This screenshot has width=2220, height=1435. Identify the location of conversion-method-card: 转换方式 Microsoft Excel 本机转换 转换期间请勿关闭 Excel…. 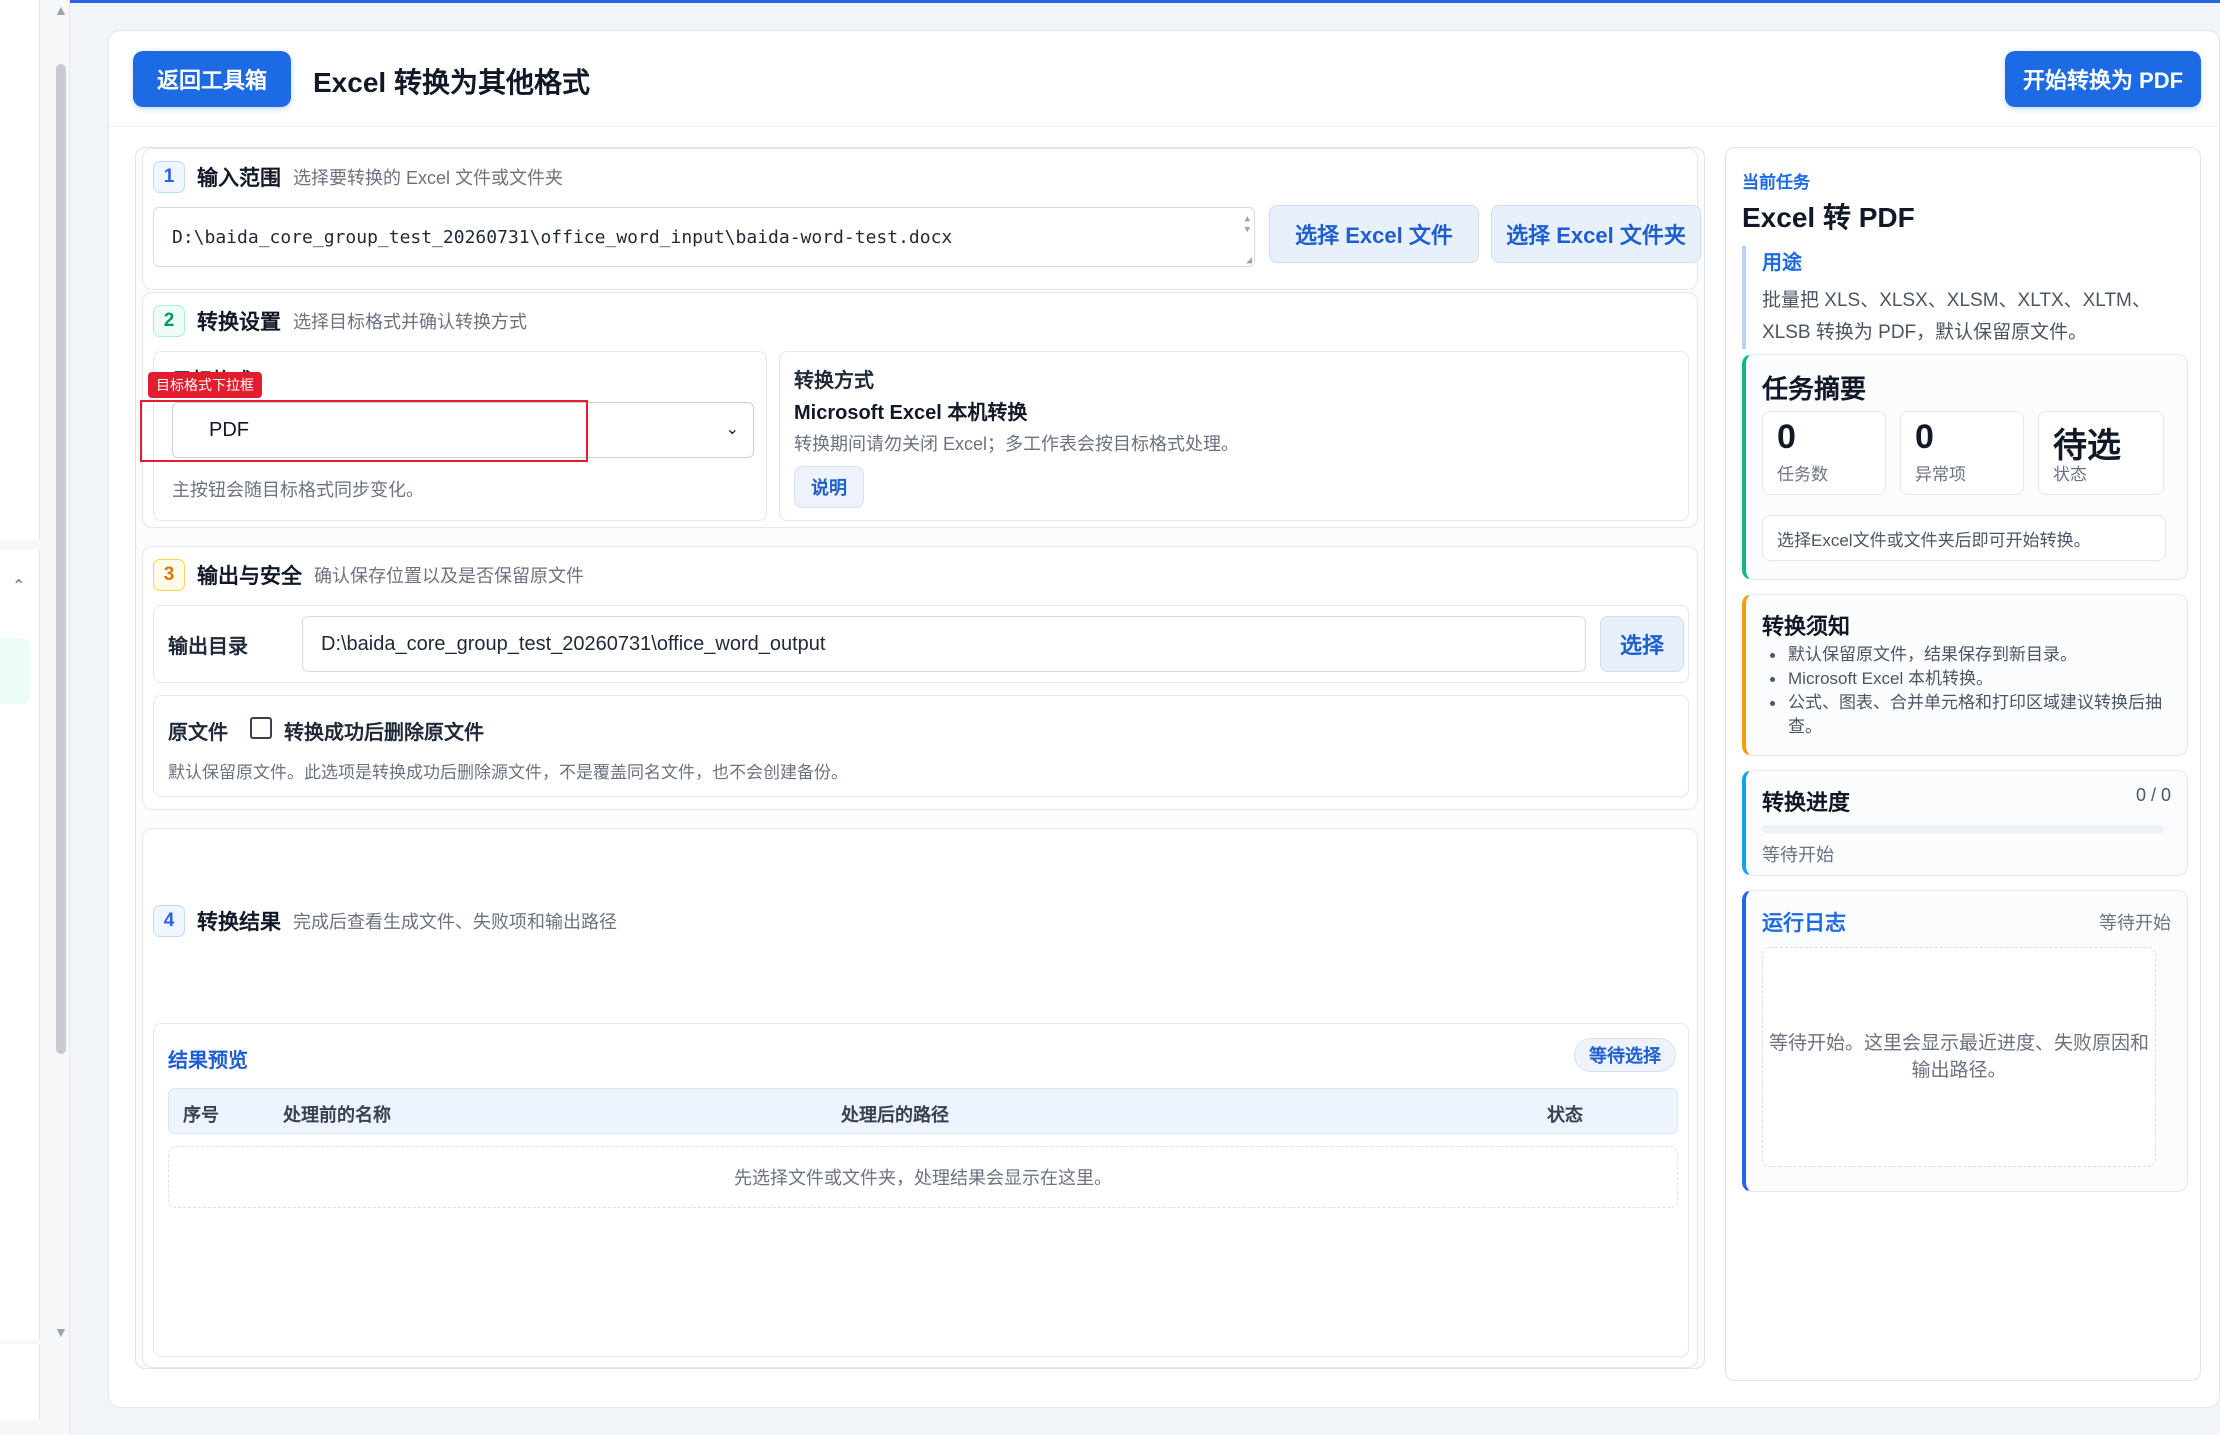
(1234, 436).